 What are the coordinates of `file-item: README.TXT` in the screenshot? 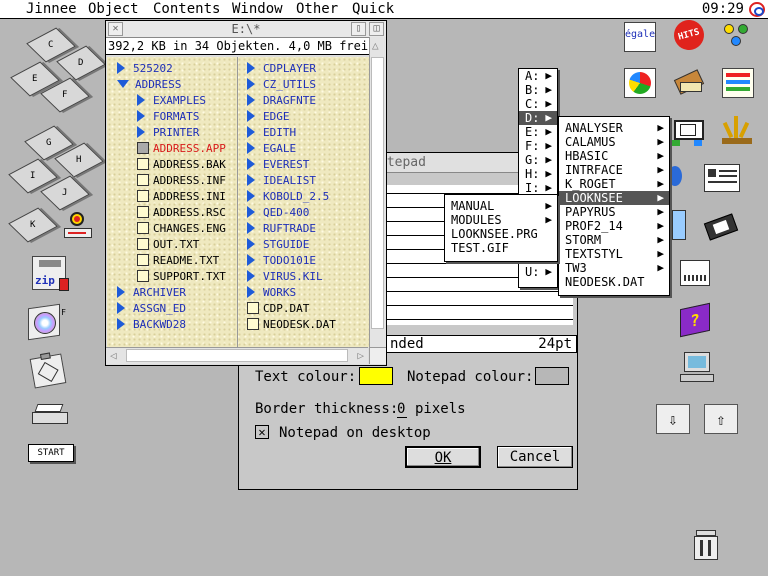 It's located at (178, 261).